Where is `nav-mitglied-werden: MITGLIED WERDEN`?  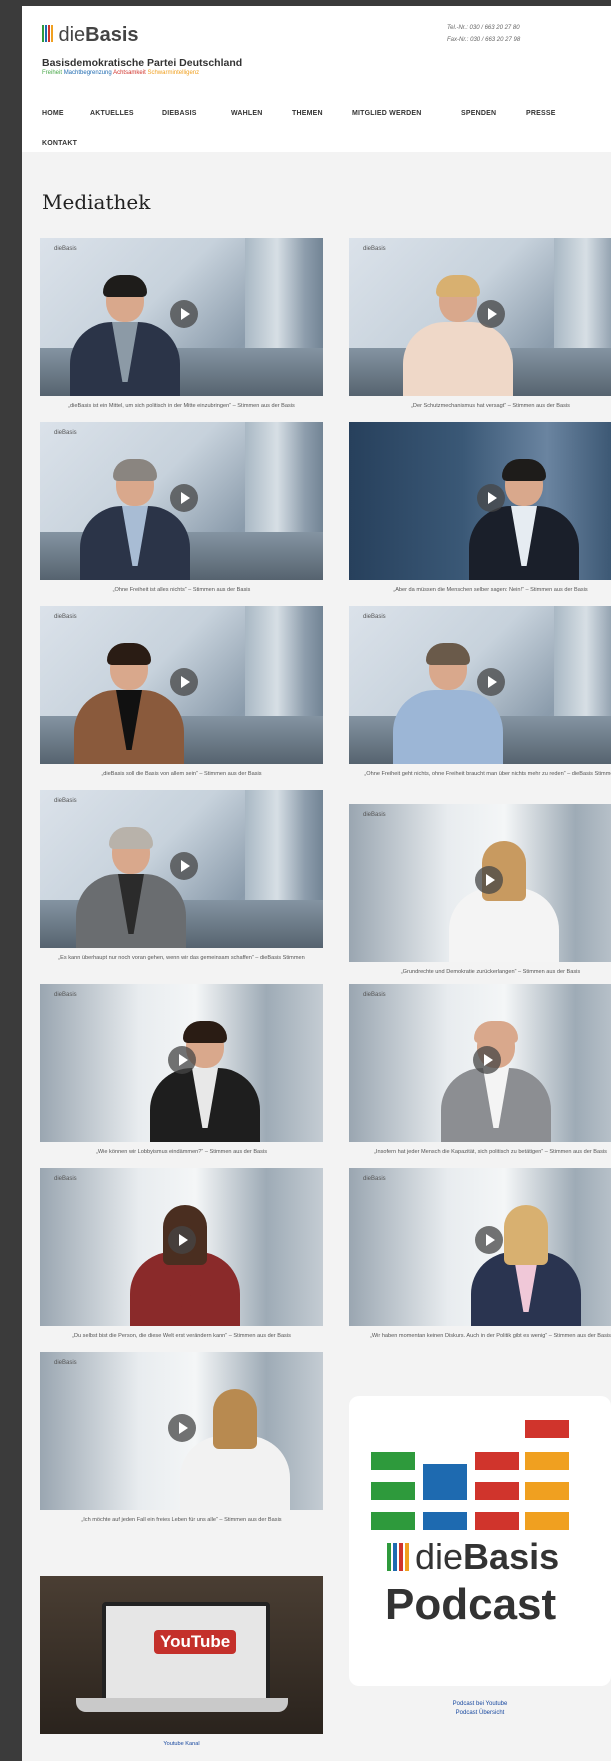 nav-mitglied-werden: MITGLIED WERDEN is located at coordinates (387, 113).